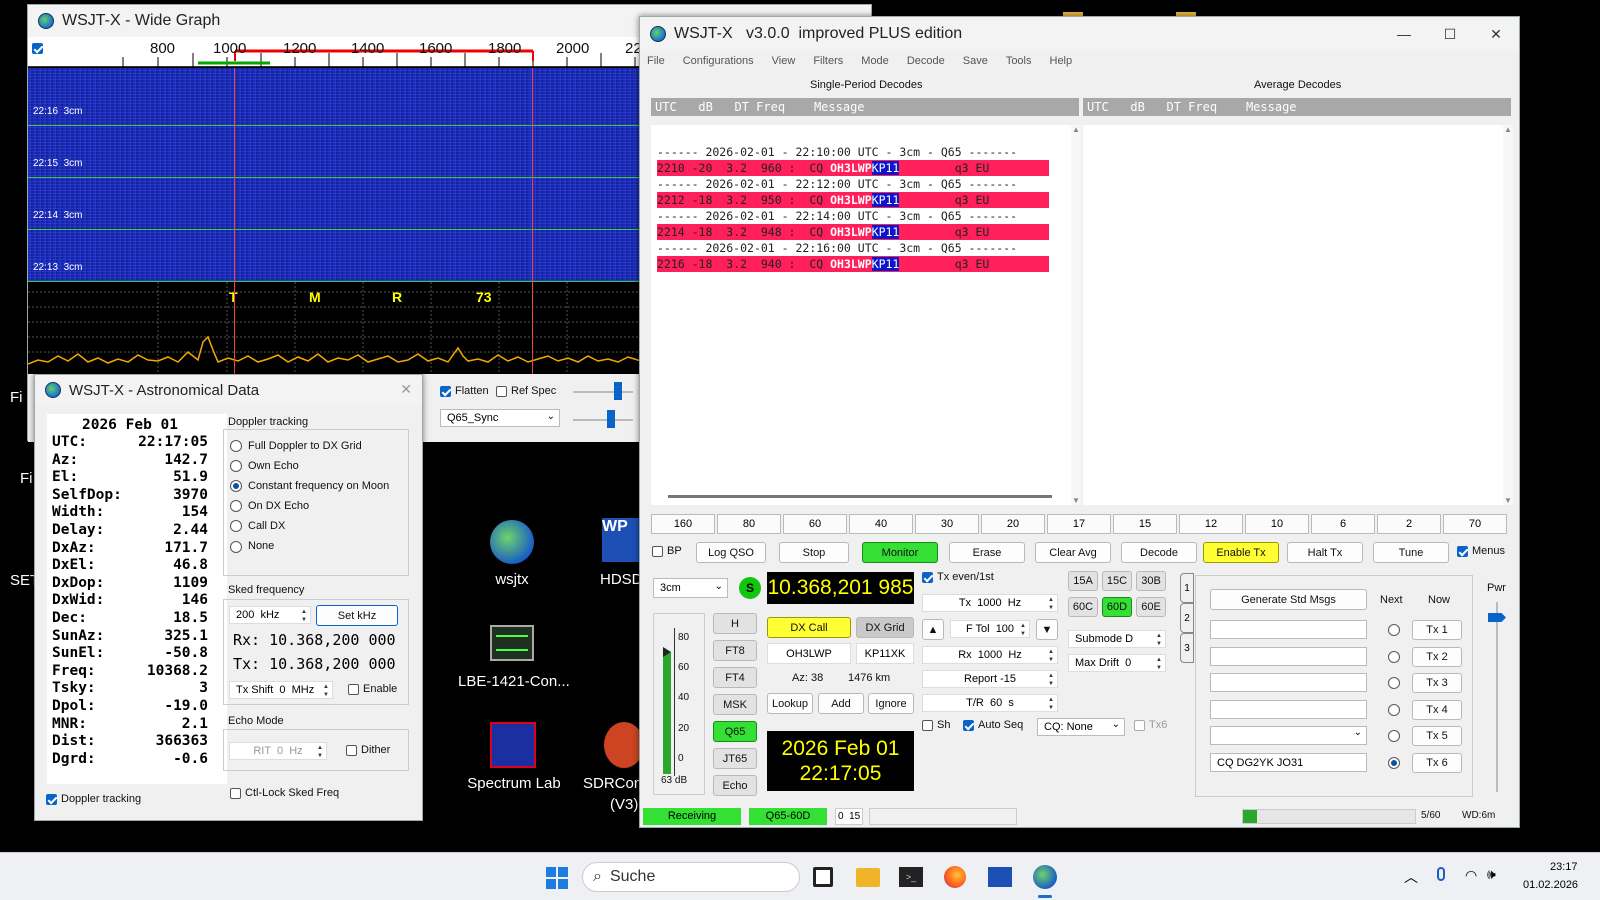 The image size is (1600, 900). What do you see at coordinates (1288, 599) in the screenshot?
I see `generate-std-msgs-button: Generate Std Msgs` at bounding box center [1288, 599].